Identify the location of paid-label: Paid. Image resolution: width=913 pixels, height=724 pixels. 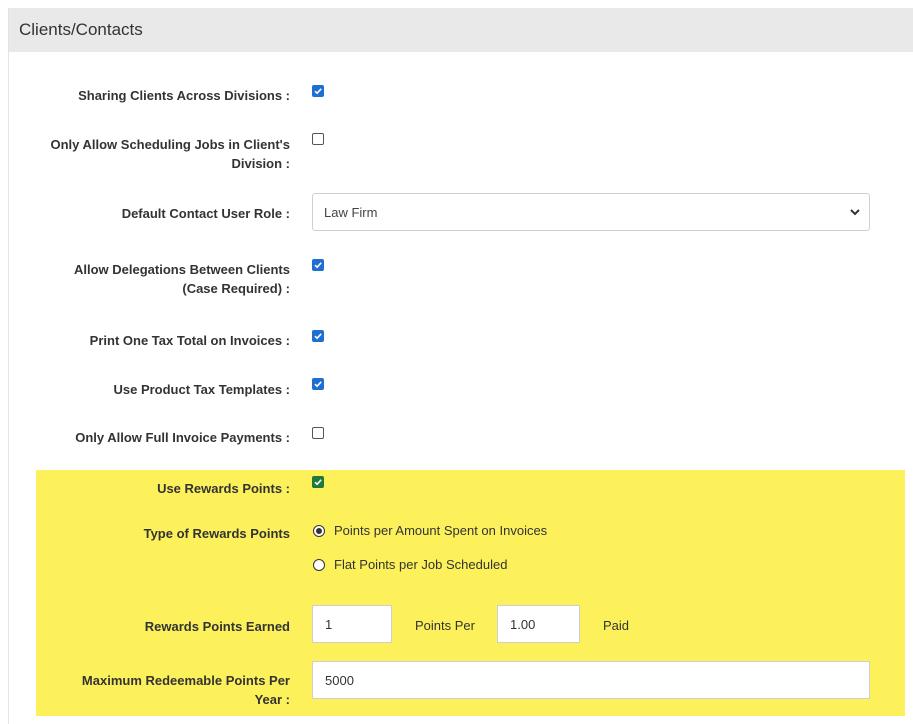
(616, 625).